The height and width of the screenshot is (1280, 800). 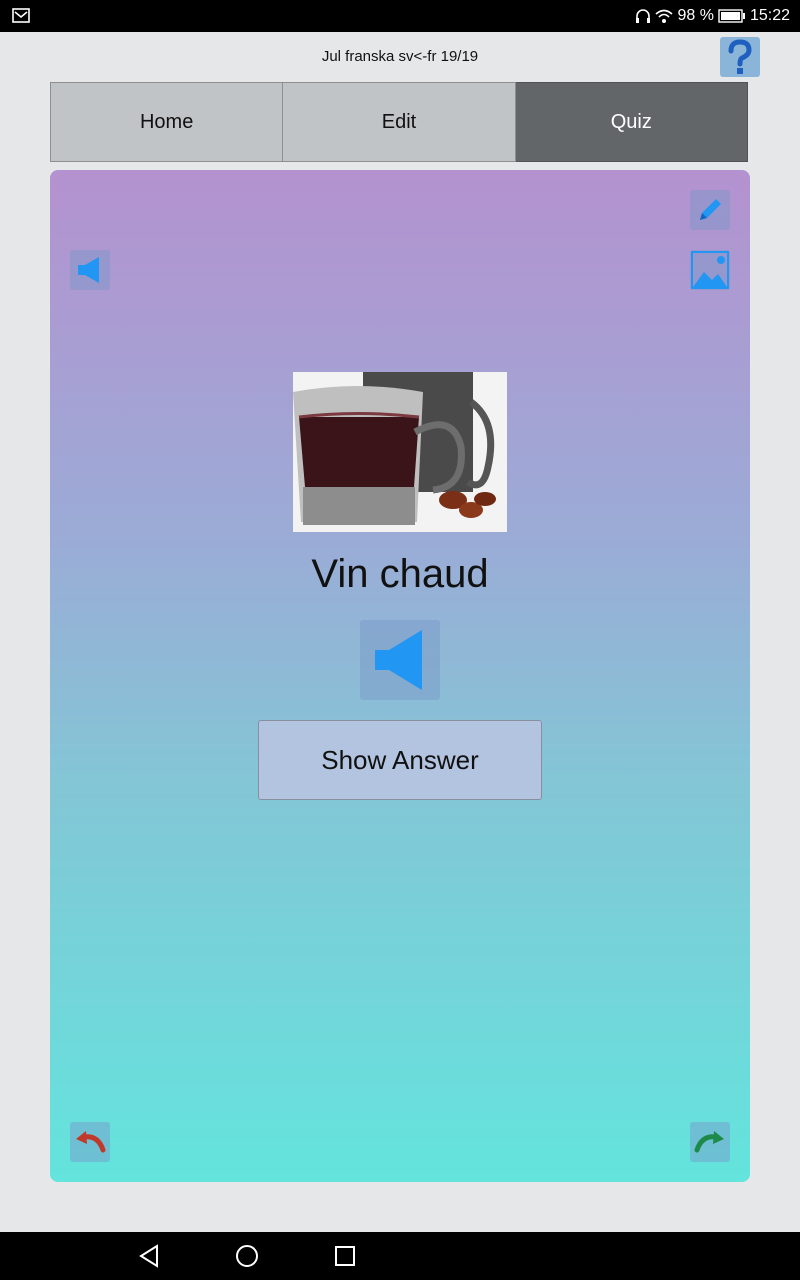 I want to click on back-arrow-icon, so click(x=91, y=1142).